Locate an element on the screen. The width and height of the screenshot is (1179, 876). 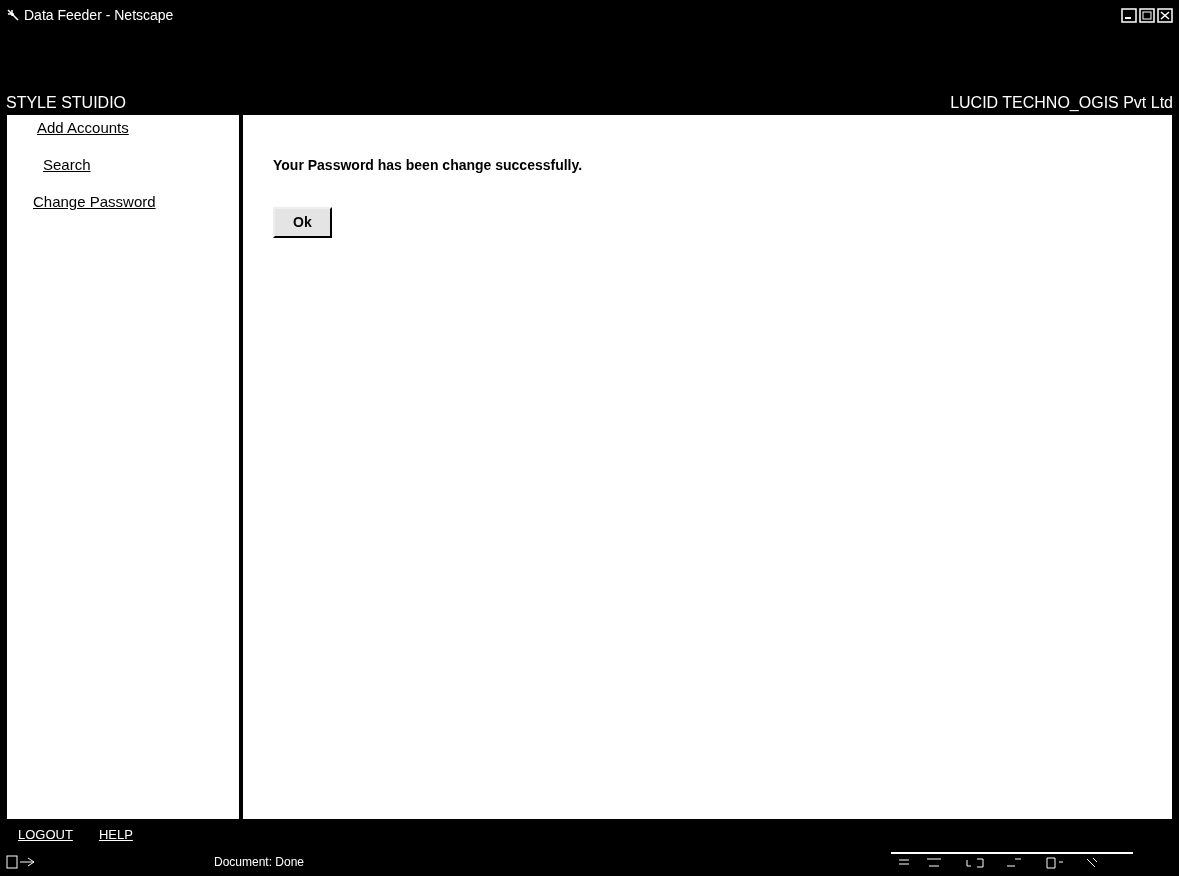
ok-button: Ok is located at coordinates (302, 222).